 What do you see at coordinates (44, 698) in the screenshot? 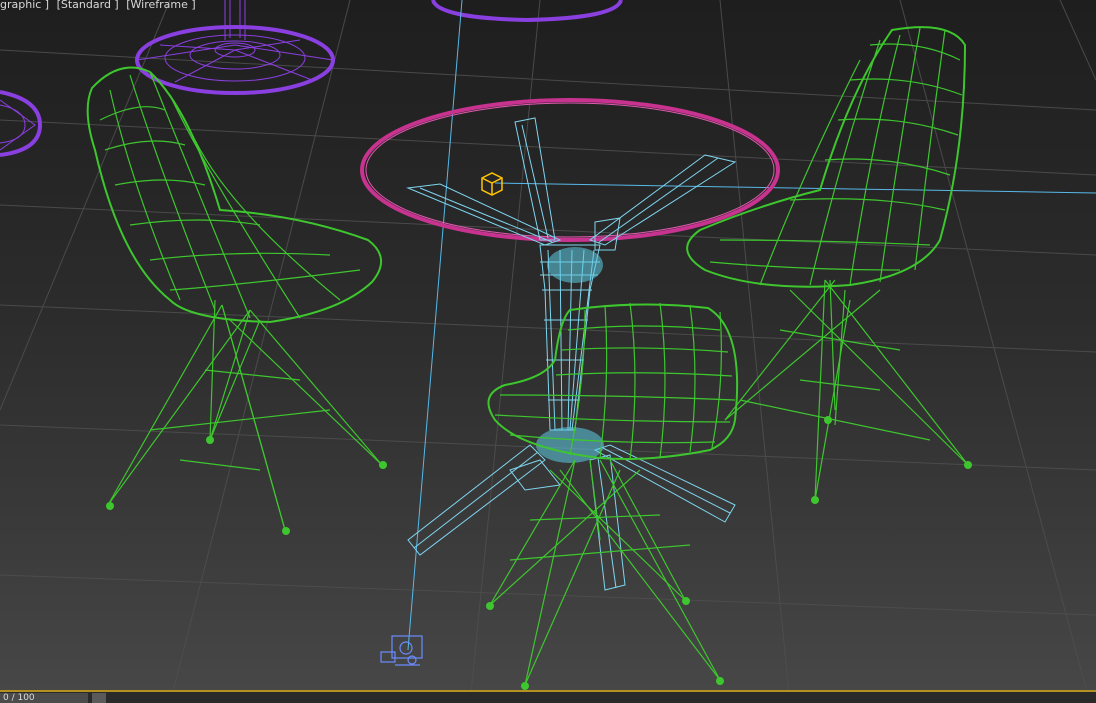
I see `time-slider-field: 0 / 100` at bounding box center [44, 698].